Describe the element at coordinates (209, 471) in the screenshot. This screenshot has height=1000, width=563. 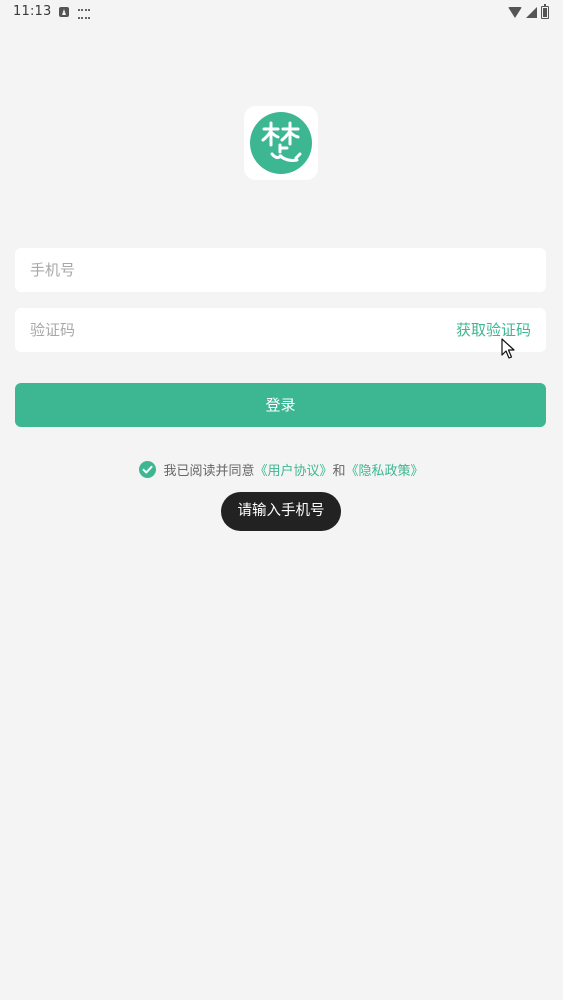
I see `agreement-prefix: 我已阅读并同意` at that location.